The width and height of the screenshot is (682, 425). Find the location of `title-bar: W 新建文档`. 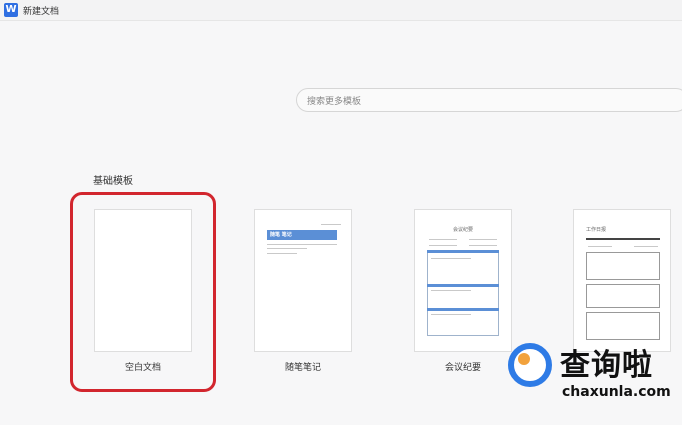

title-bar: W 新建文档 is located at coordinates (341, 10).